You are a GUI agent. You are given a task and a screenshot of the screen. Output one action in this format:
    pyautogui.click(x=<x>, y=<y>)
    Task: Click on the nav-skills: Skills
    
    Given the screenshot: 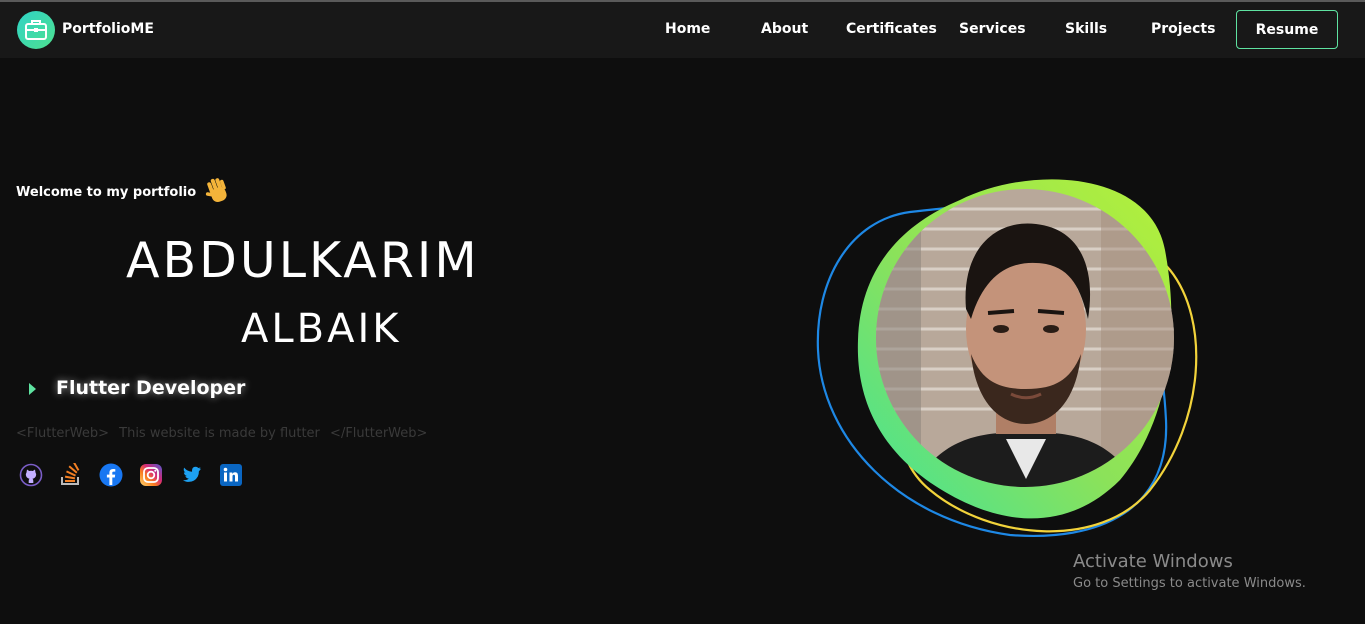 What is the action you would take?
    pyautogui.click(x=1086, y=29)
    